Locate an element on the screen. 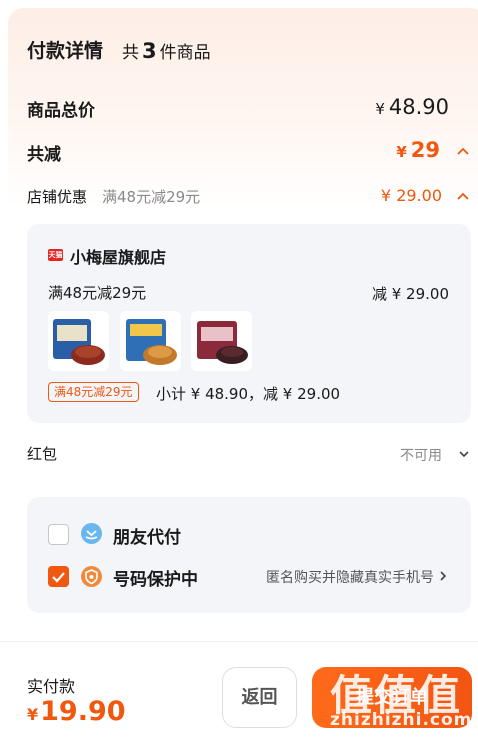 Image resolution: width=478 pixels, height=747 pixels. actual-pay-value: 19.90 is located at coordinates (83, 711).